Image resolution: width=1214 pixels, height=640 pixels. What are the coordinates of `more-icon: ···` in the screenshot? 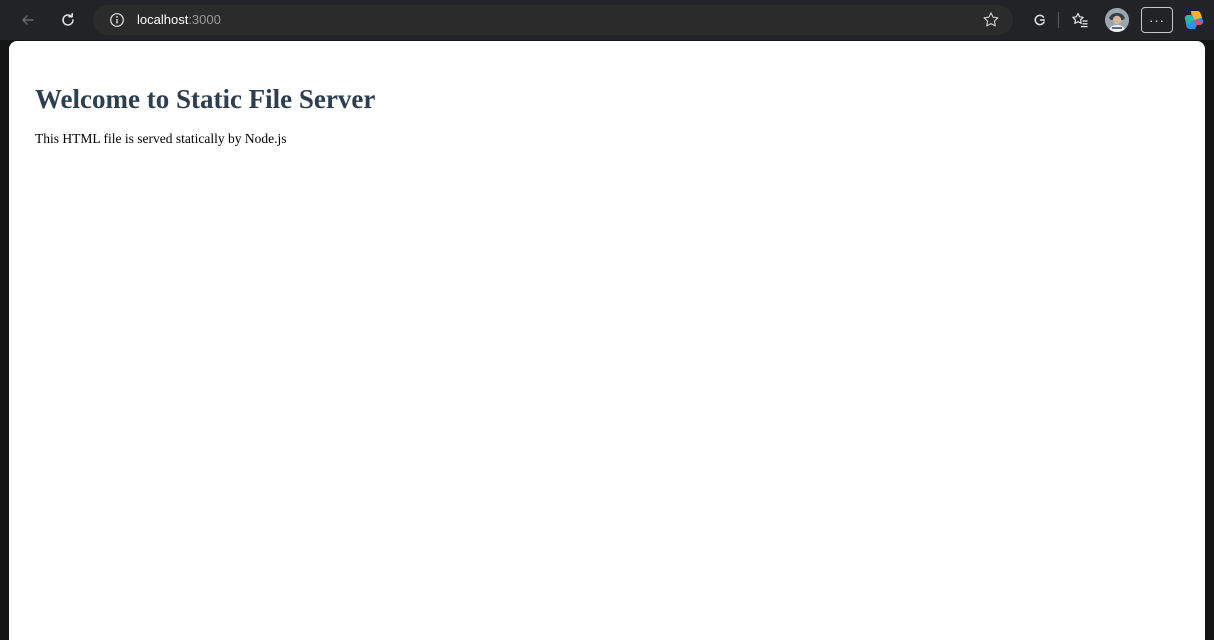 It's located at (1157, 20).